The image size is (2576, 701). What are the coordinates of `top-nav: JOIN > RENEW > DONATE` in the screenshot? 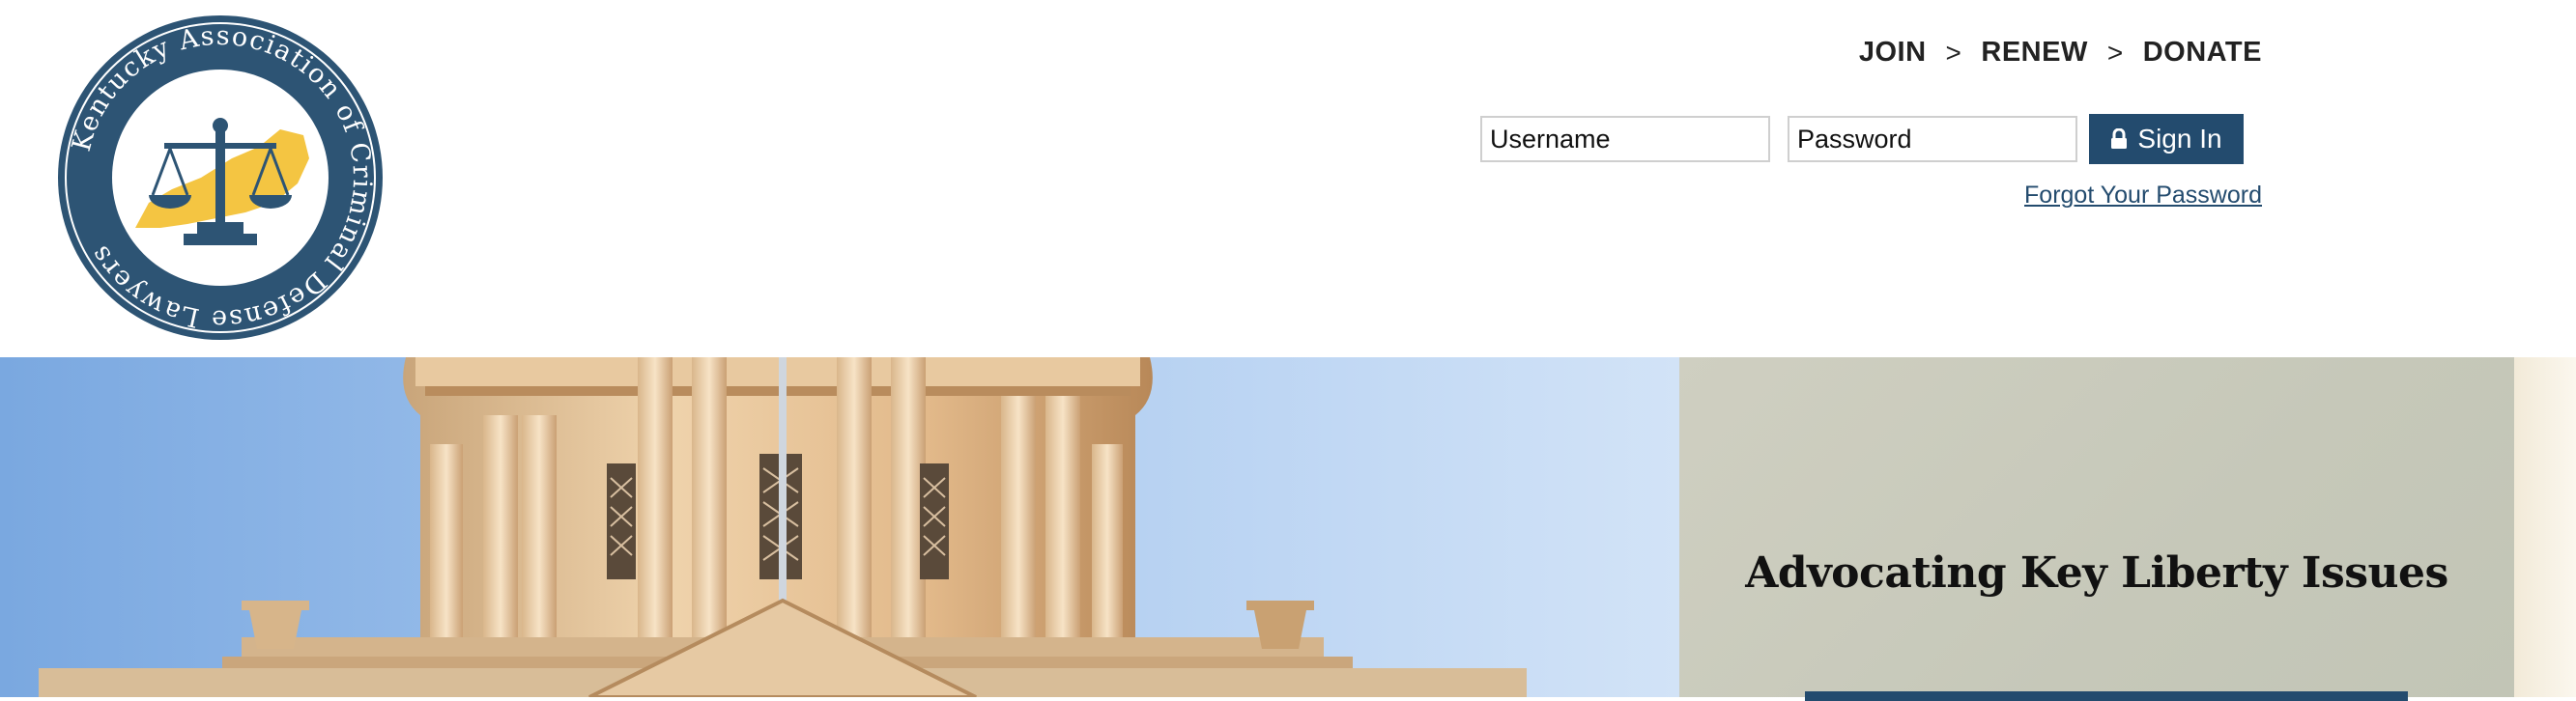 It's located at (2061, 53).